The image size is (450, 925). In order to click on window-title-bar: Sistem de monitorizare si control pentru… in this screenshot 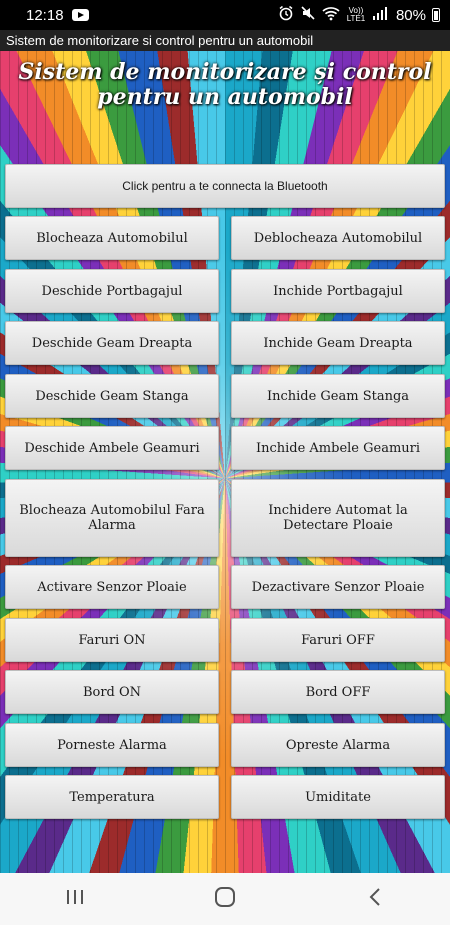, I will do `click(225, 40)`.